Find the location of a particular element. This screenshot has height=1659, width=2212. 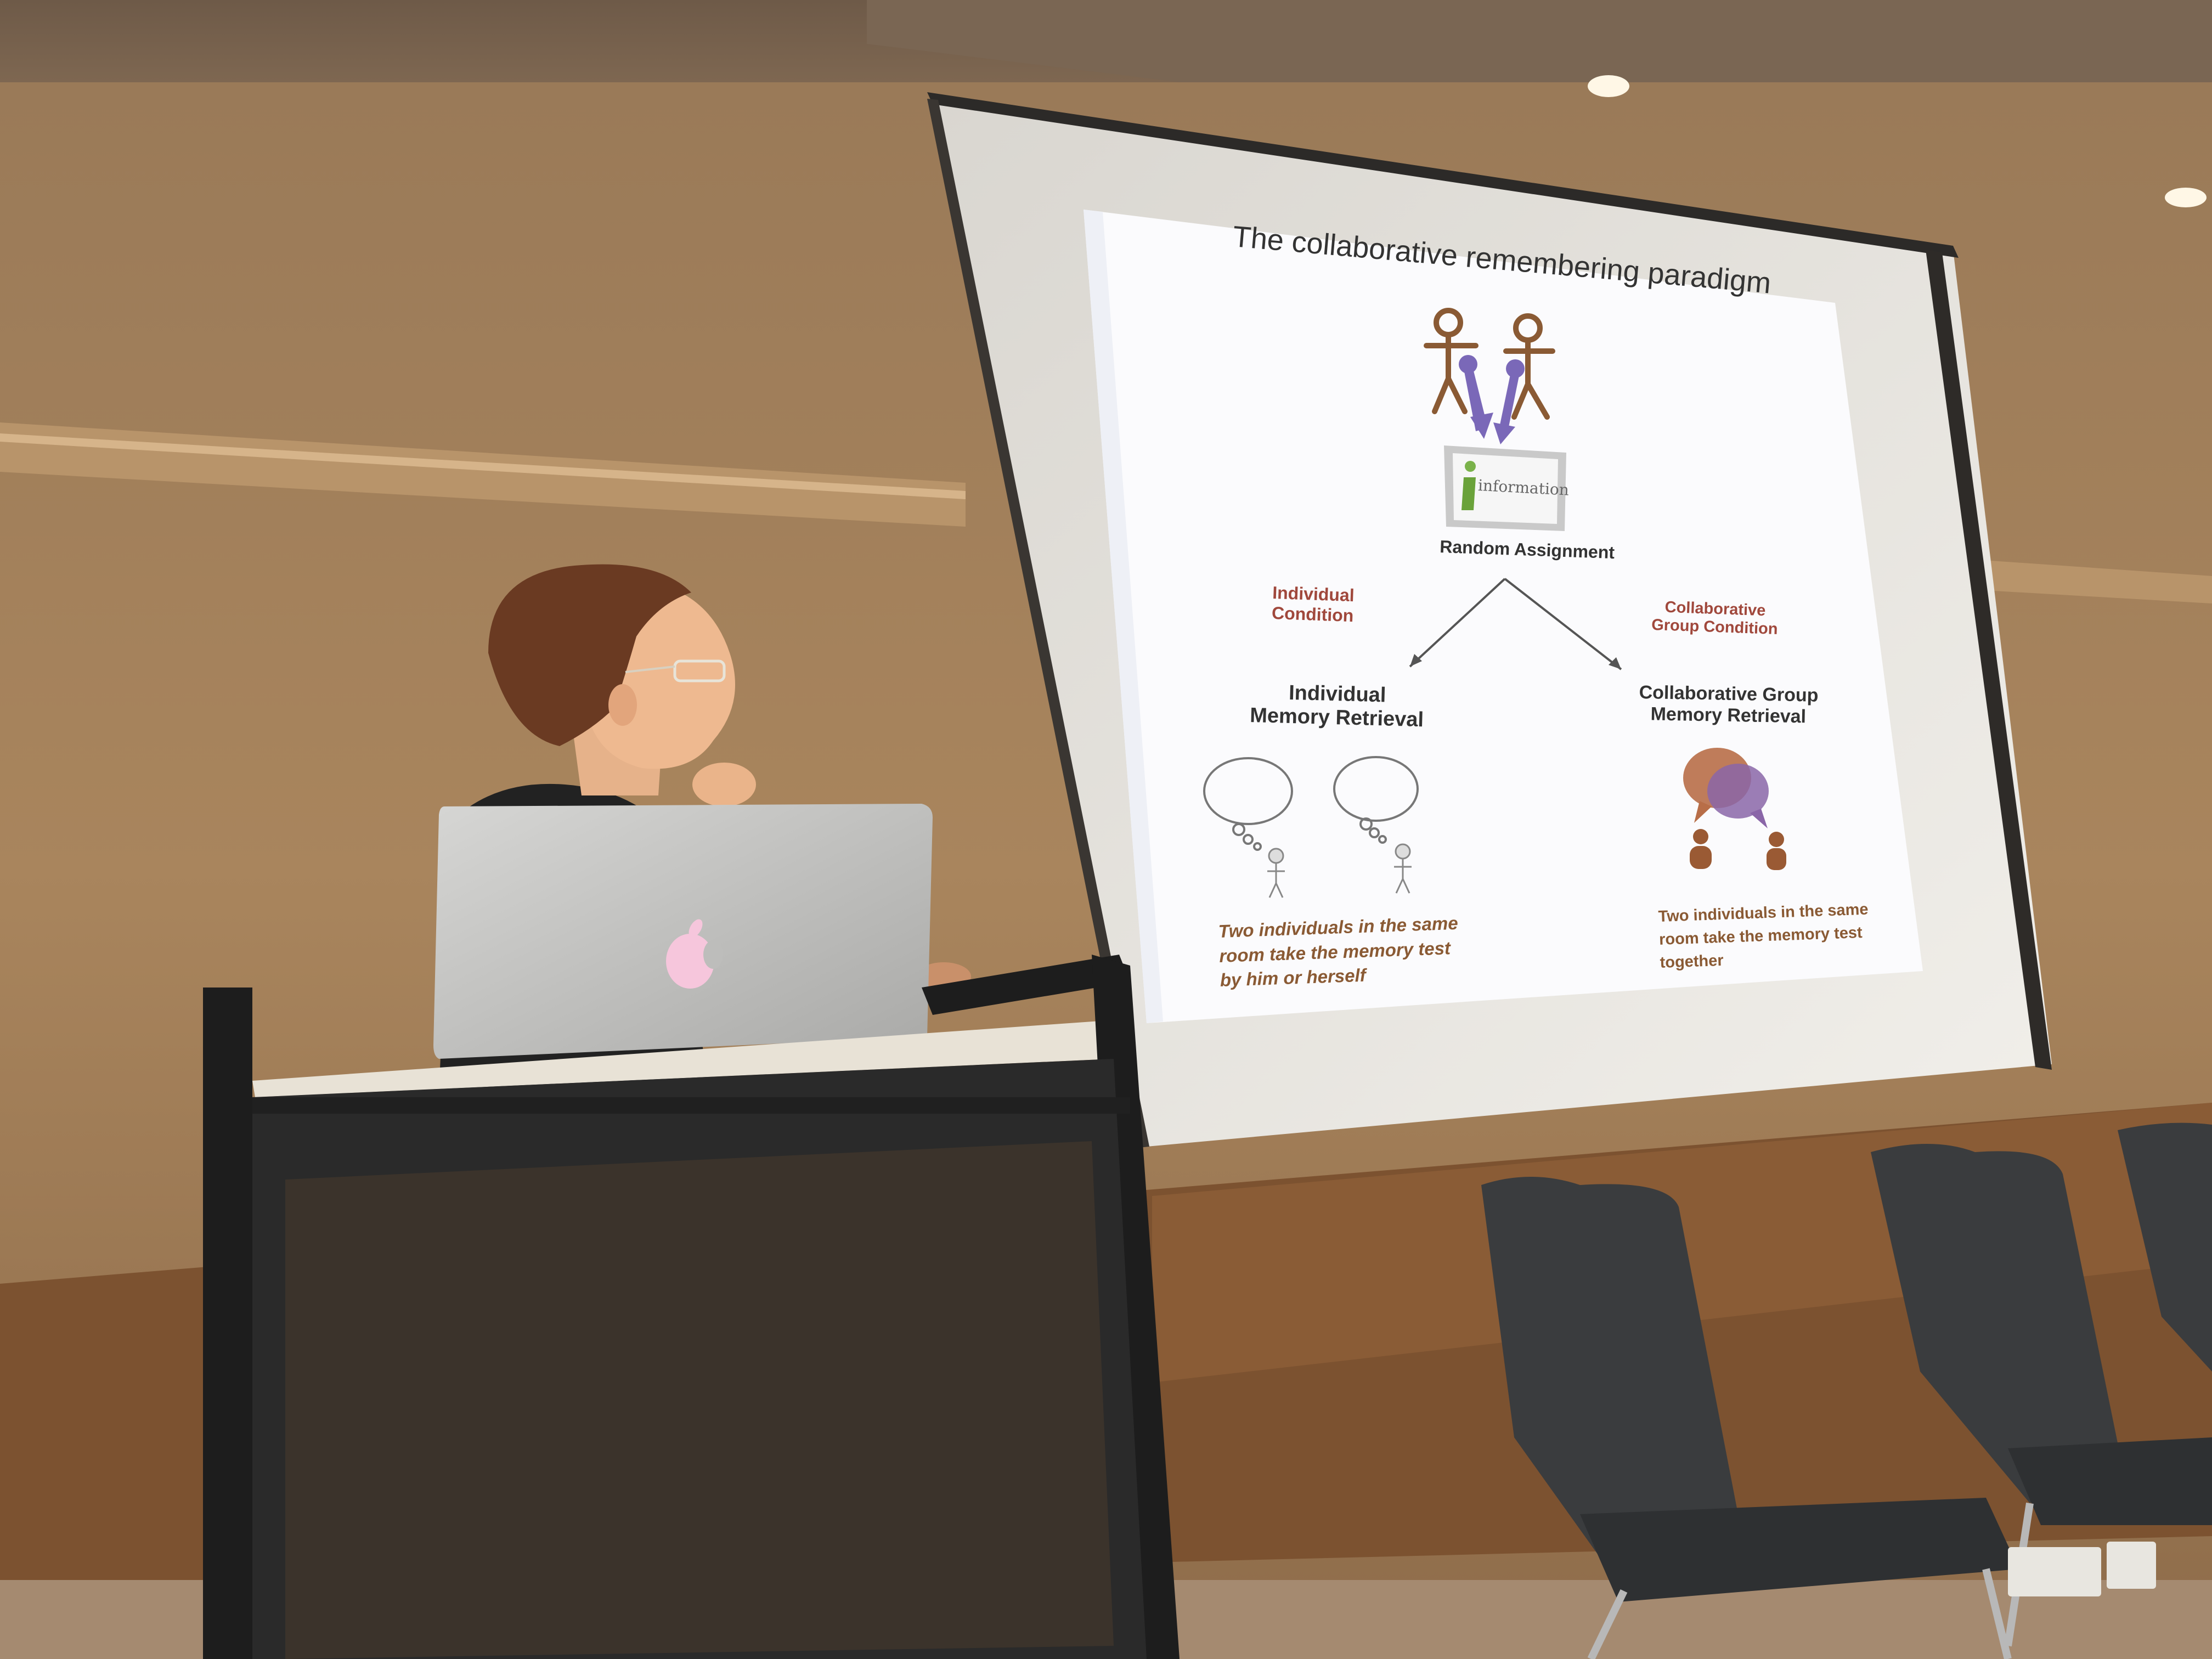

individual-condition-line1: Individual is located at coordinates (1314, 594).